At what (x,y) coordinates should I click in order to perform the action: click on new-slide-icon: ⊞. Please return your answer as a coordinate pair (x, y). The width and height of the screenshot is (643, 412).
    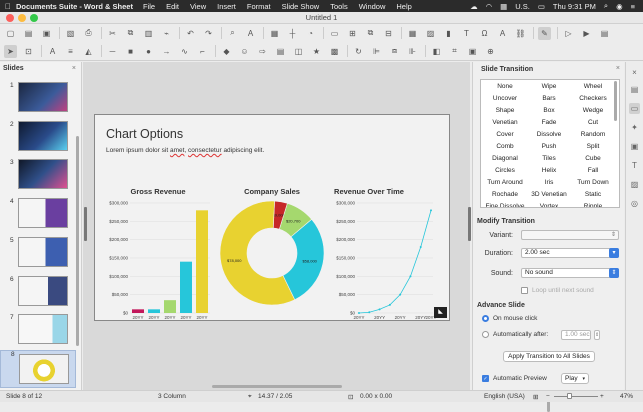
    Looking at the image, I should click on (352, 33).